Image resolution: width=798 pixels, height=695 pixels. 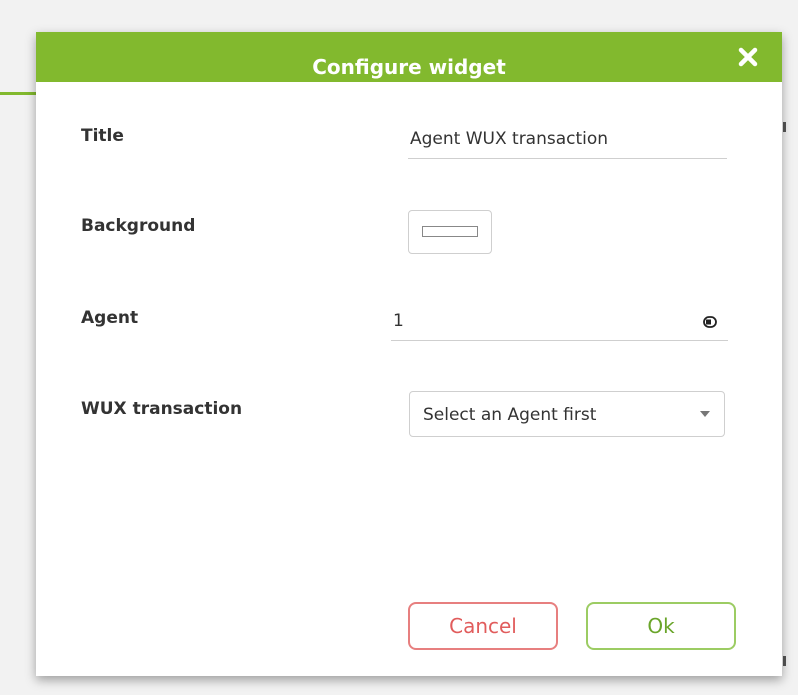 I want to click on backdrop-accent-line, so click(x=20, y=93).